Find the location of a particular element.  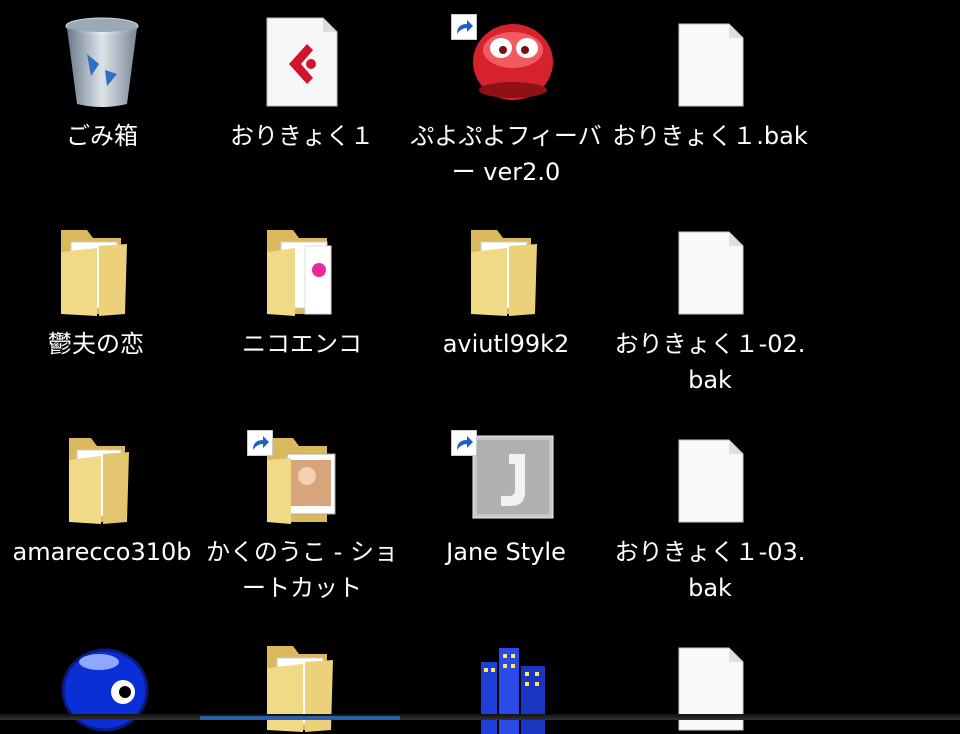

taskbar-item is located at coordinates (300, 718).